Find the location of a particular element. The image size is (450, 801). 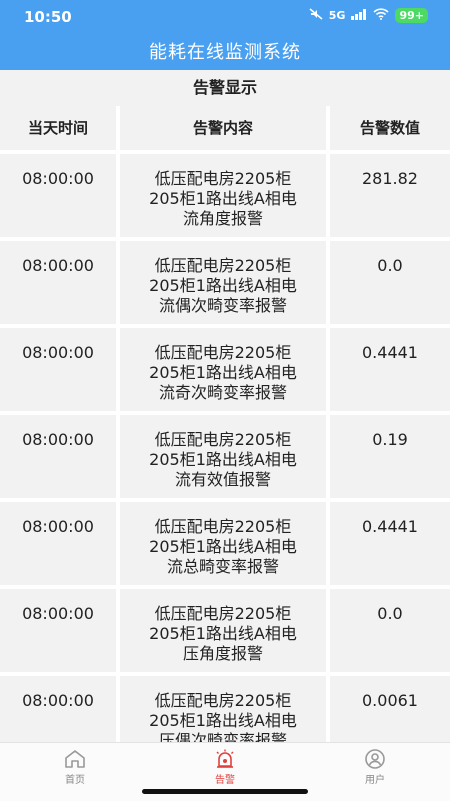

alarm-content: 低压配电房2205柜 205柜1路出线A相电 流总畸变率报警 is located at coordinates (223, 543).